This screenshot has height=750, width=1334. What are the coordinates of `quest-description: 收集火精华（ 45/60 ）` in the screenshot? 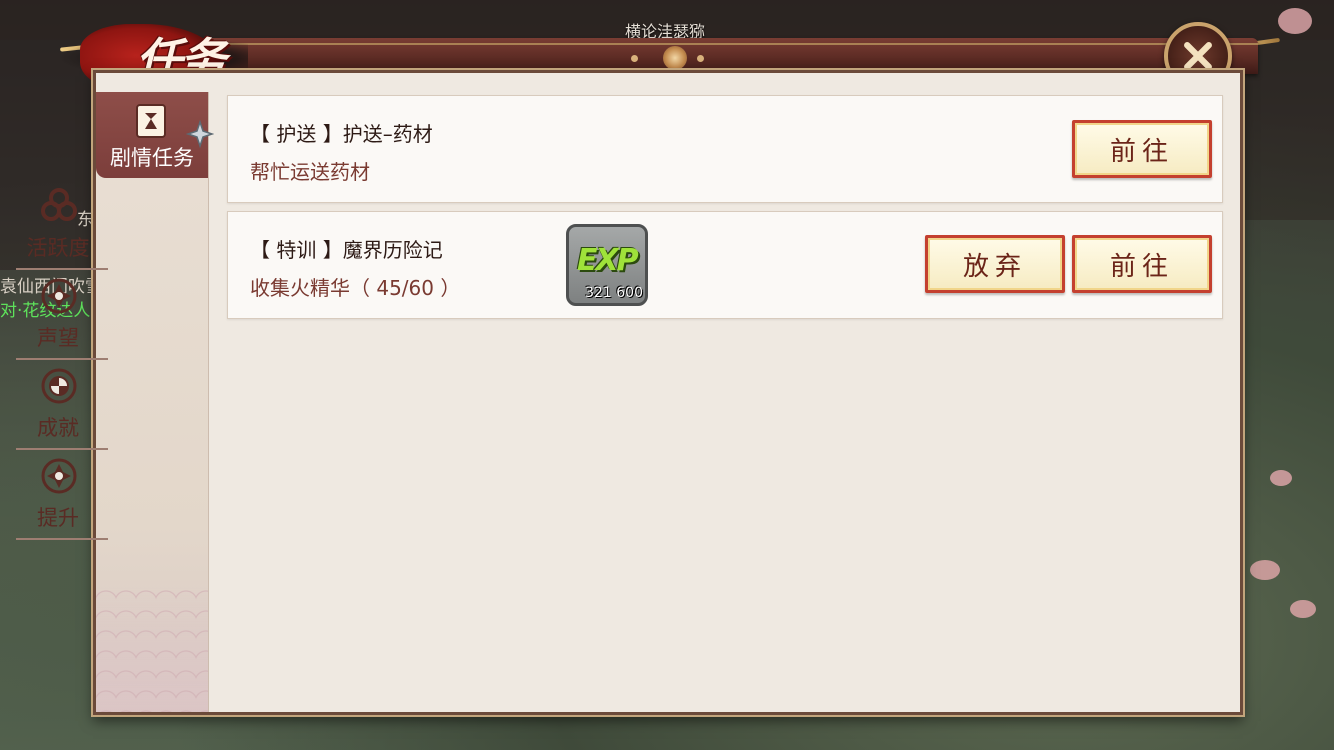 It's located at (355, 288).